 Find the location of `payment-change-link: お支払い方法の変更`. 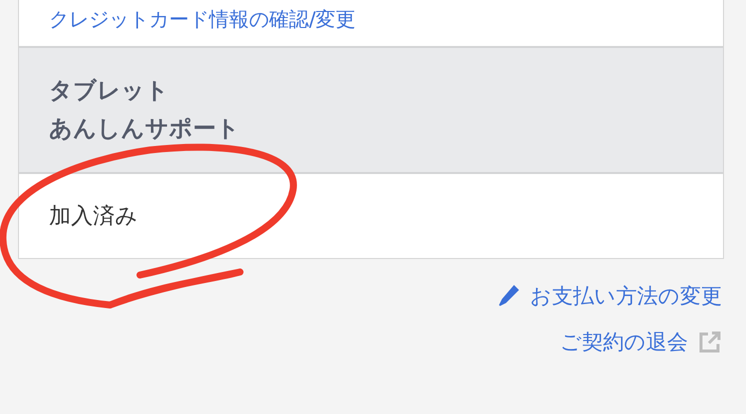

payment-change-link: お支払い方法の変更 is located at coordinates (626, 296).